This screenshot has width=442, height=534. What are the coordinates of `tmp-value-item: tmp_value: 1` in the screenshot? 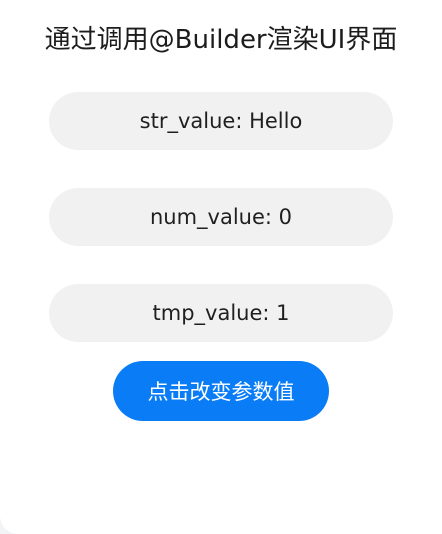 It's located at (221, 313).